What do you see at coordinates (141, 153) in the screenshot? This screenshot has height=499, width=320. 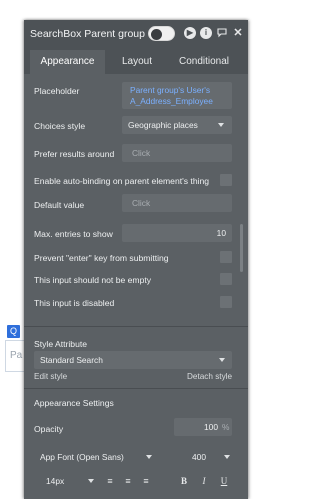 I see `prefer-results-placeholder: Click` at bounding box center [141, 153].